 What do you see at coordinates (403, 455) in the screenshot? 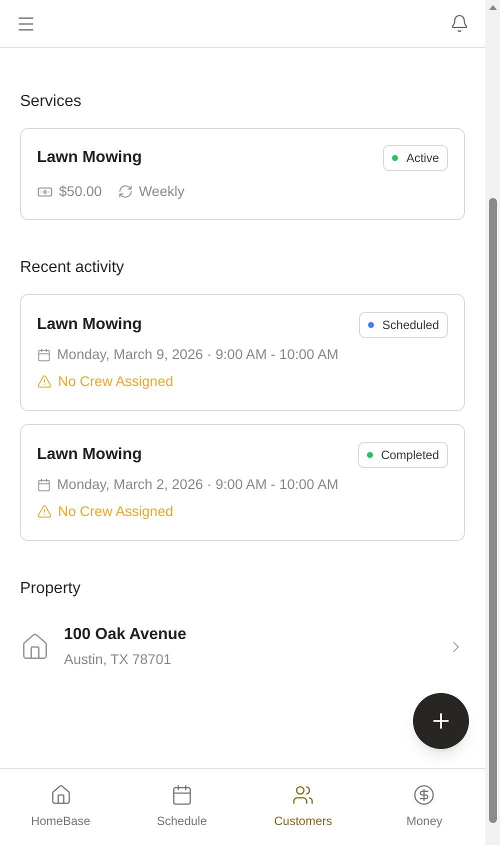
I see `status-badge: Completed` at bounding box center [403, 455].